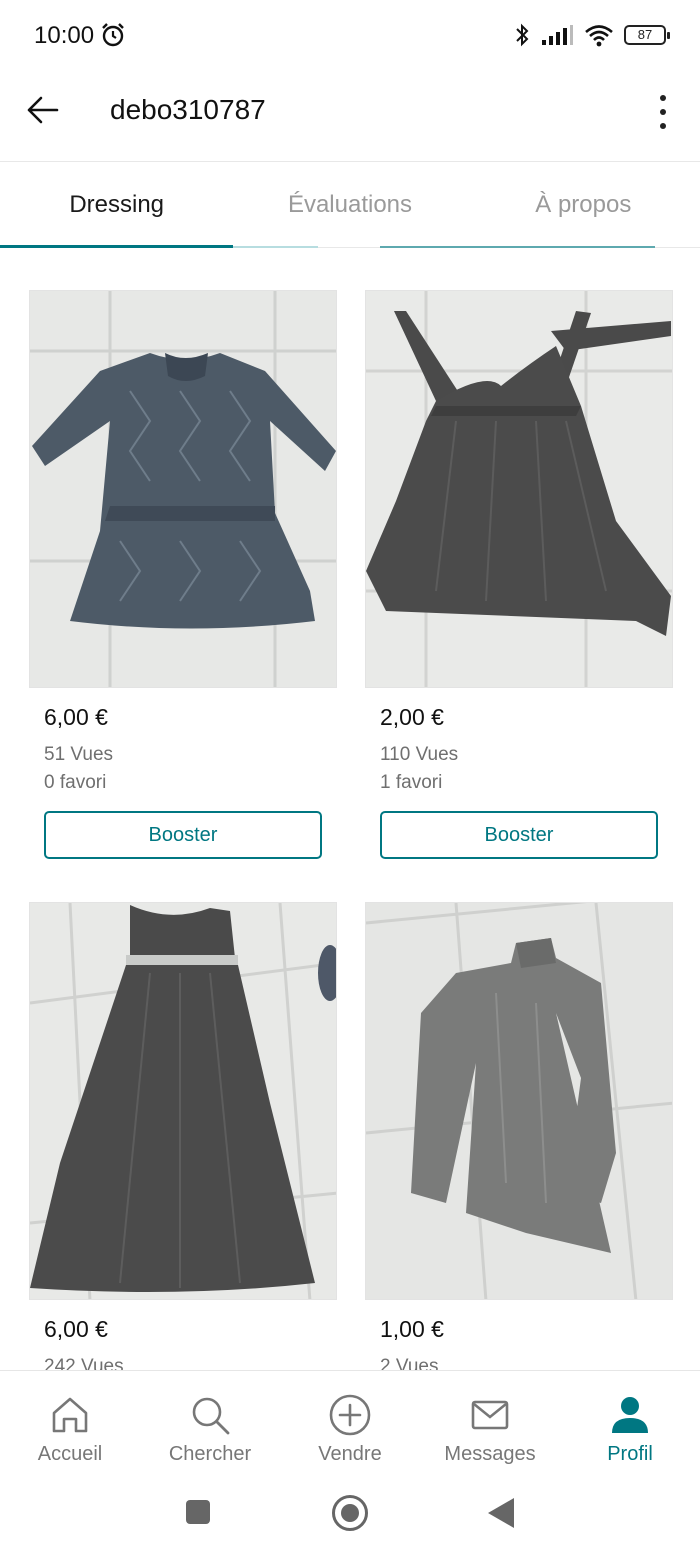 This screenshot has height=1556, width=700. What do you see at coordinates (411, 782) in the screenshot?
I see `item-favorites: 1 favori` at bounding box center [411, 782].